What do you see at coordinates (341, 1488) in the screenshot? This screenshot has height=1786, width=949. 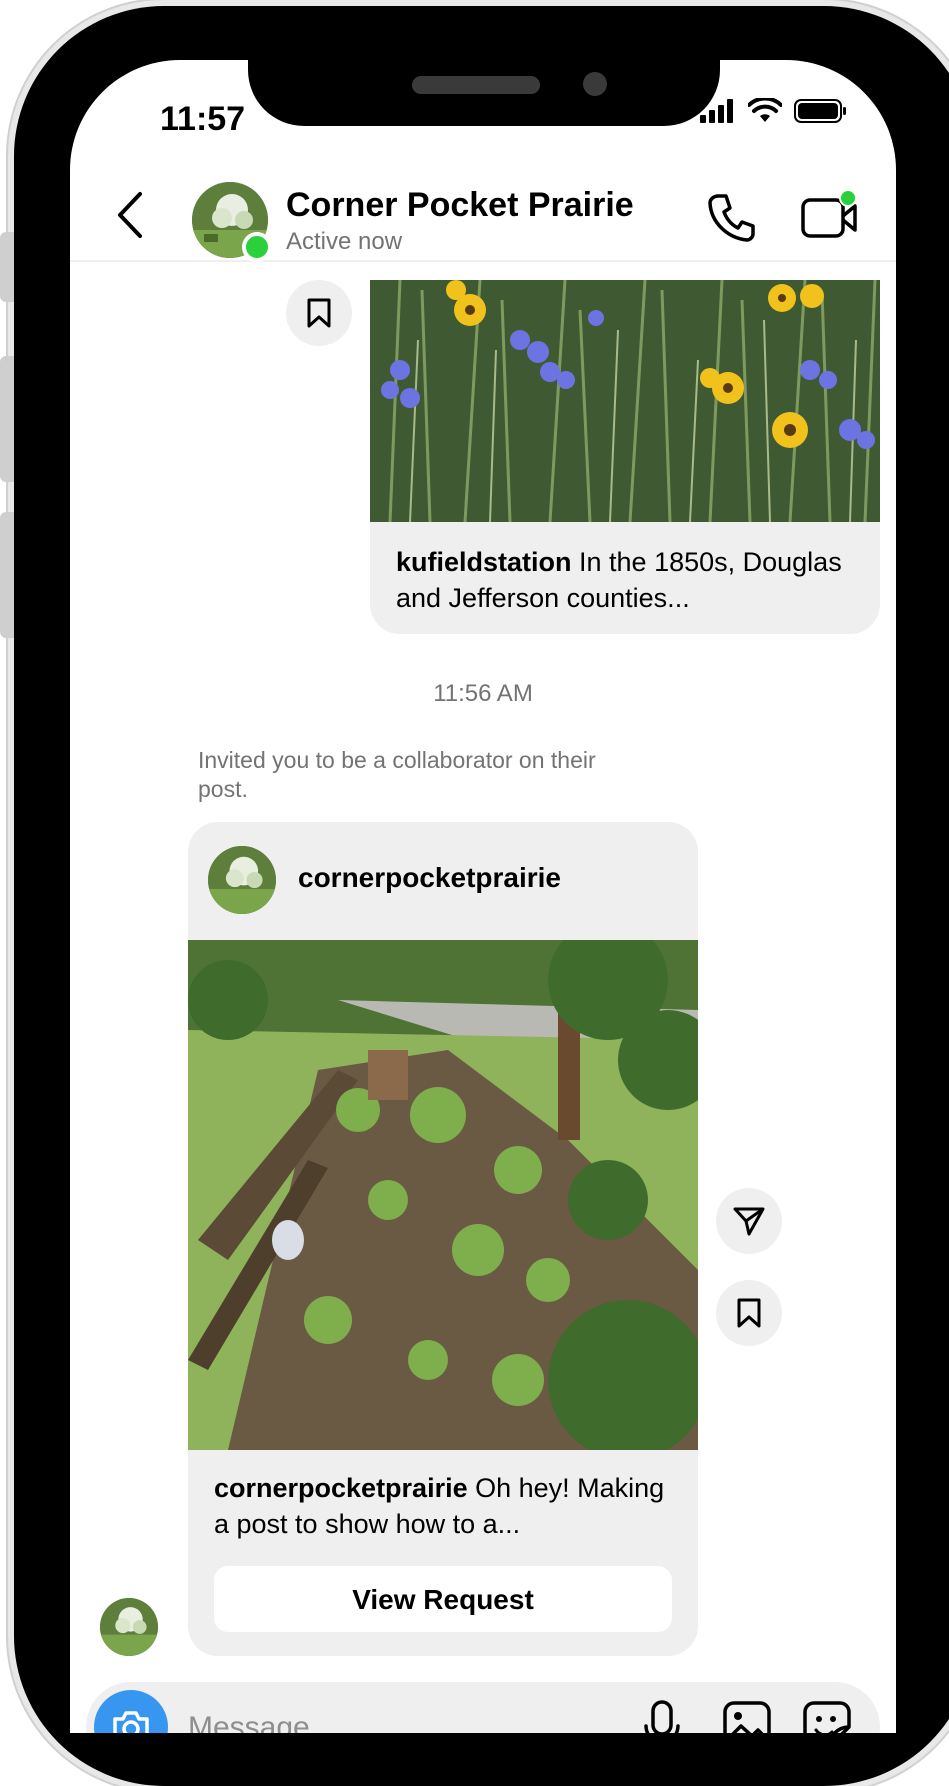 I see `collab-post-caption-user: cornerpocketprairie` at bounding box center [341, 1488].